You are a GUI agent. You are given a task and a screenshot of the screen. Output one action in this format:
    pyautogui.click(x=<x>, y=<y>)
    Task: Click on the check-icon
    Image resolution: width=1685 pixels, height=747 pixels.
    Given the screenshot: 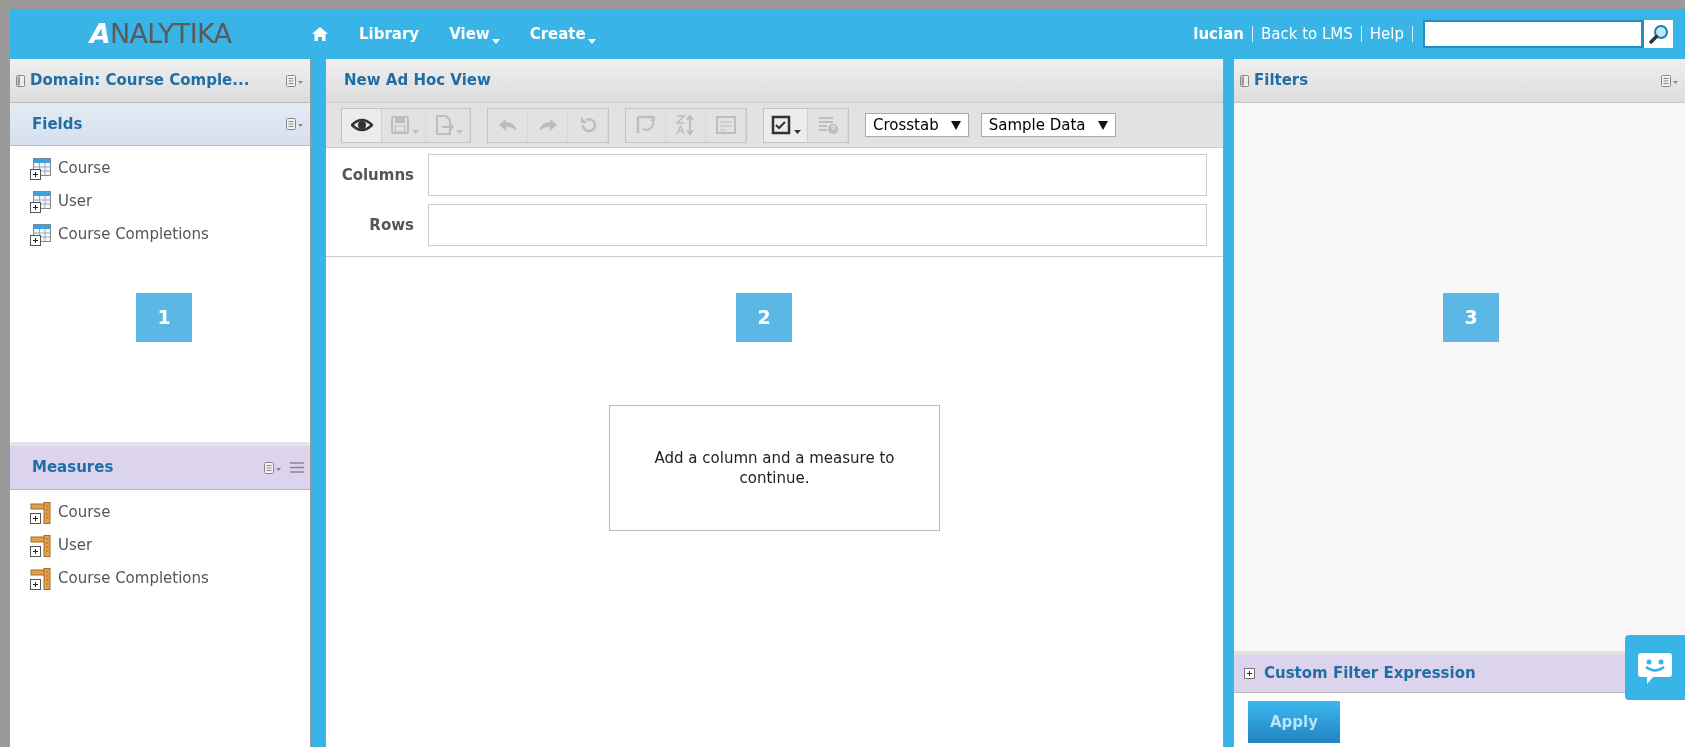 What is the action you would take?
    pyautogui.click(x=785, y=125)
    